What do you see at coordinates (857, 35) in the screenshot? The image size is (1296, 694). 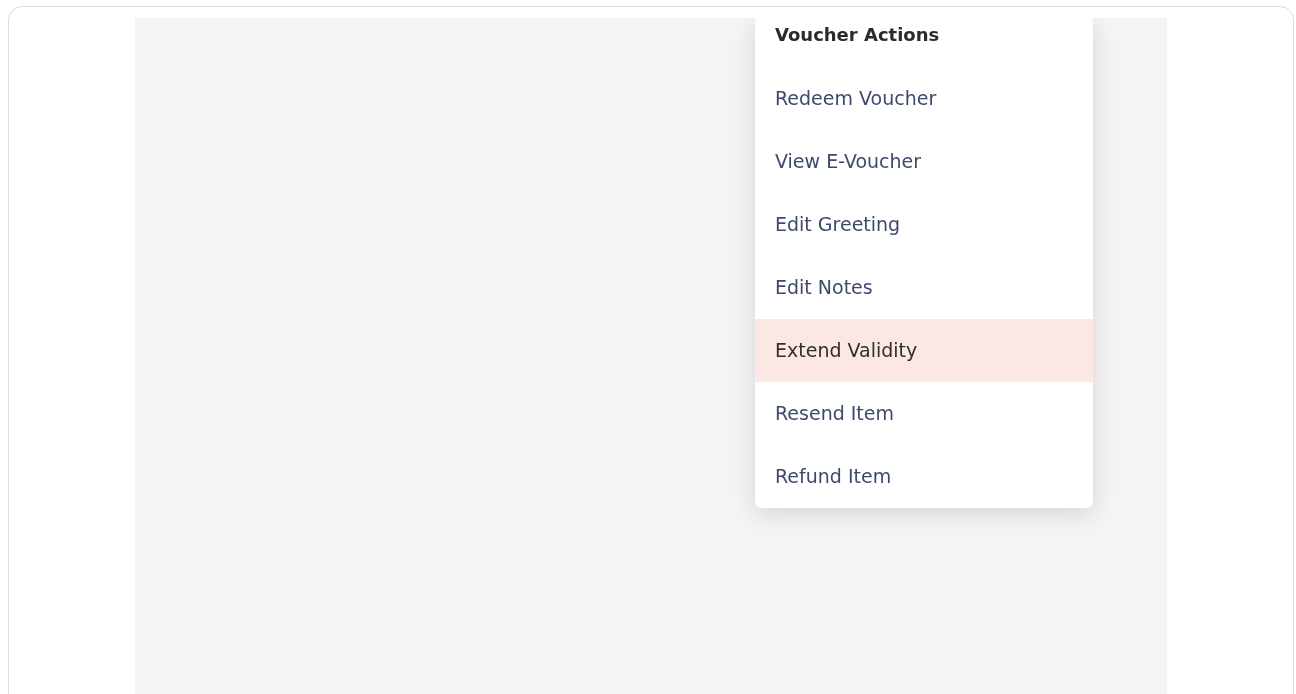 I see `menu-title: Voucher Actions` at bounding box center [857, 35].